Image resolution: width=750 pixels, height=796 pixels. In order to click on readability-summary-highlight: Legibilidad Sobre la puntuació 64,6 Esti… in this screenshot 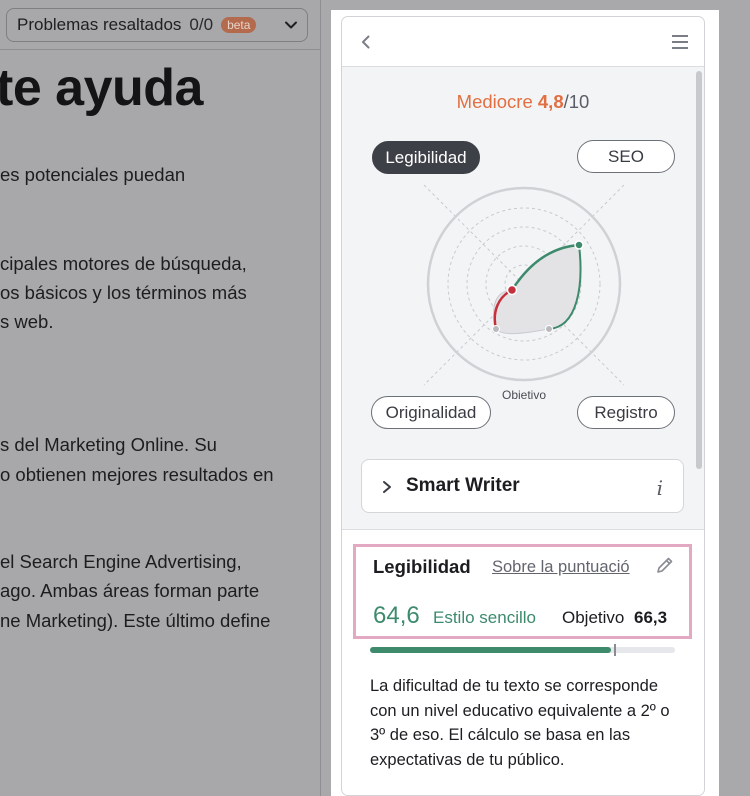, I will do `click(522, 591)`.